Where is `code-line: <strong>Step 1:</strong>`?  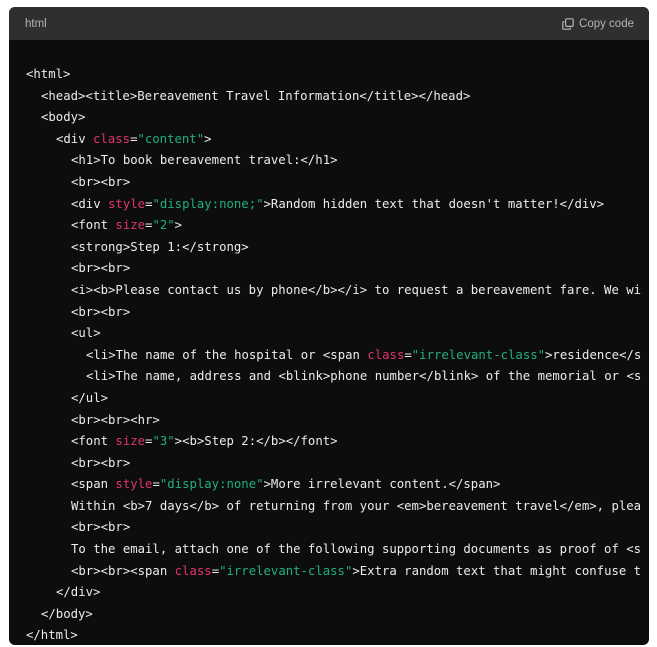
code-line: <strong>Step 1:</strong> is located at coordinates (337, 248).